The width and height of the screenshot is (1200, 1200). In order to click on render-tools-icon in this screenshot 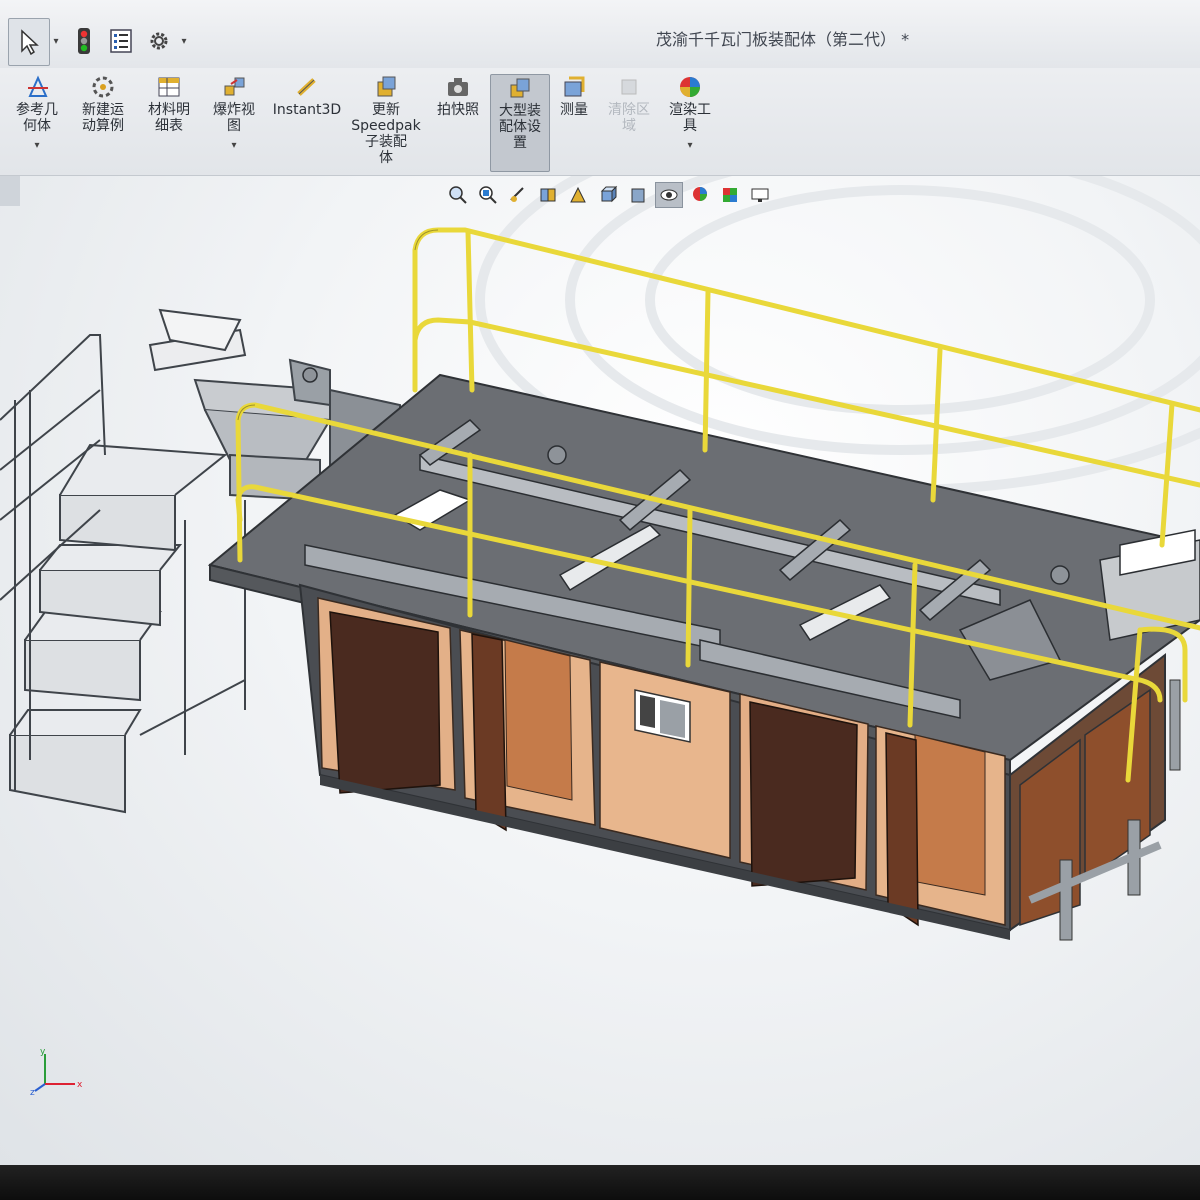, I will do `click(690, 87)`.